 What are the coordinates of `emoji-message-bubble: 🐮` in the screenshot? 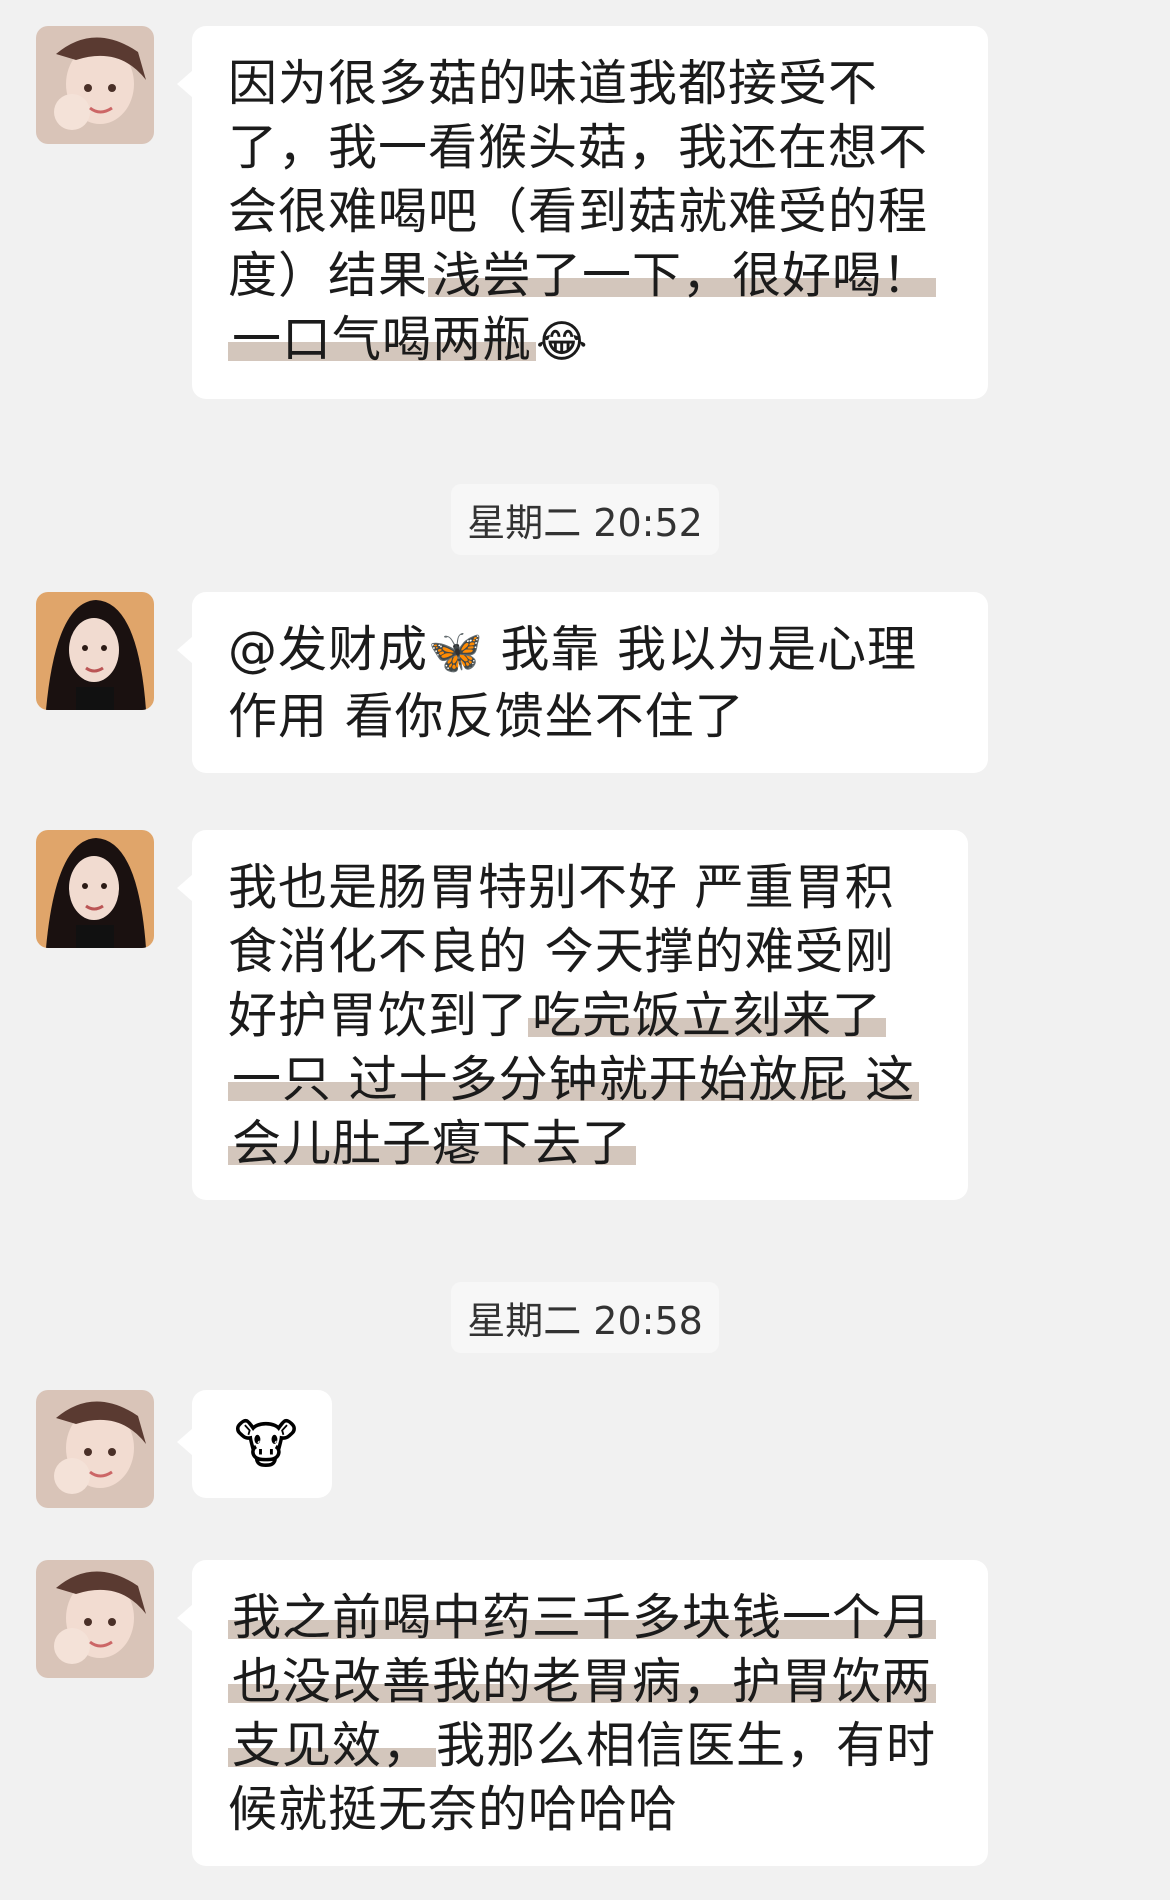 It's located at (254, 1444).